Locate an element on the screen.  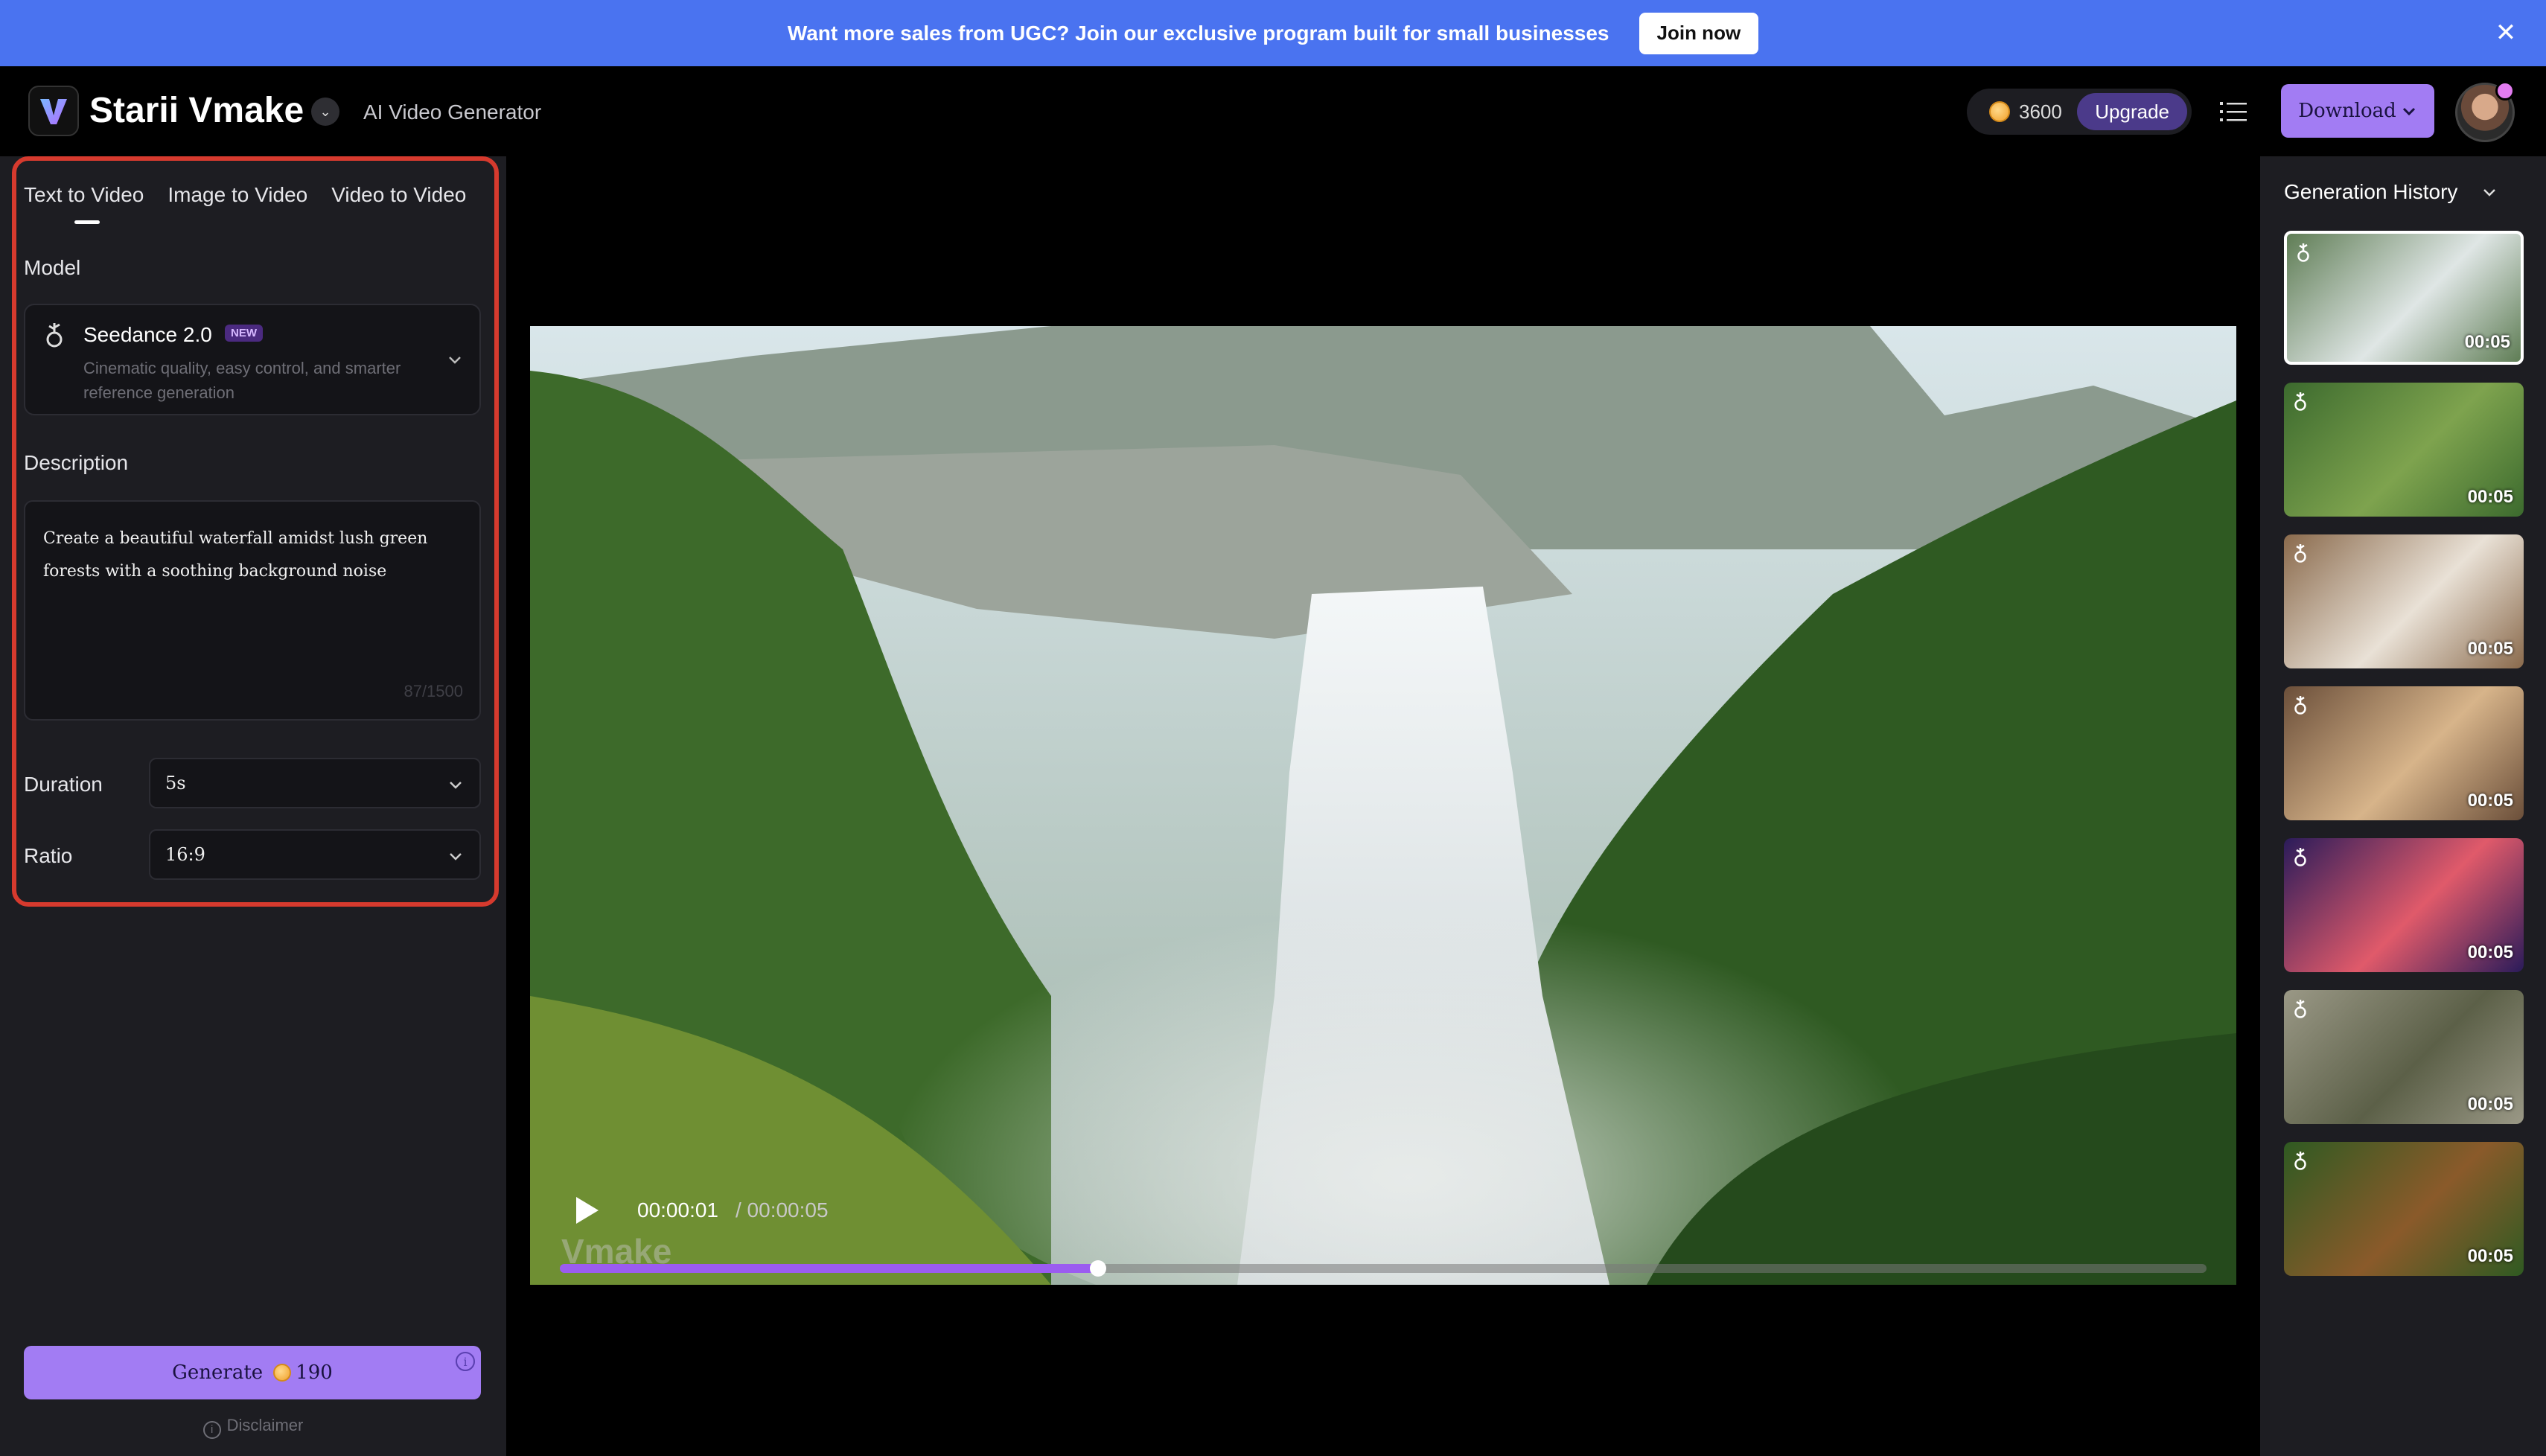
ratio-label: Ratio is located at coordinates (49, 855).